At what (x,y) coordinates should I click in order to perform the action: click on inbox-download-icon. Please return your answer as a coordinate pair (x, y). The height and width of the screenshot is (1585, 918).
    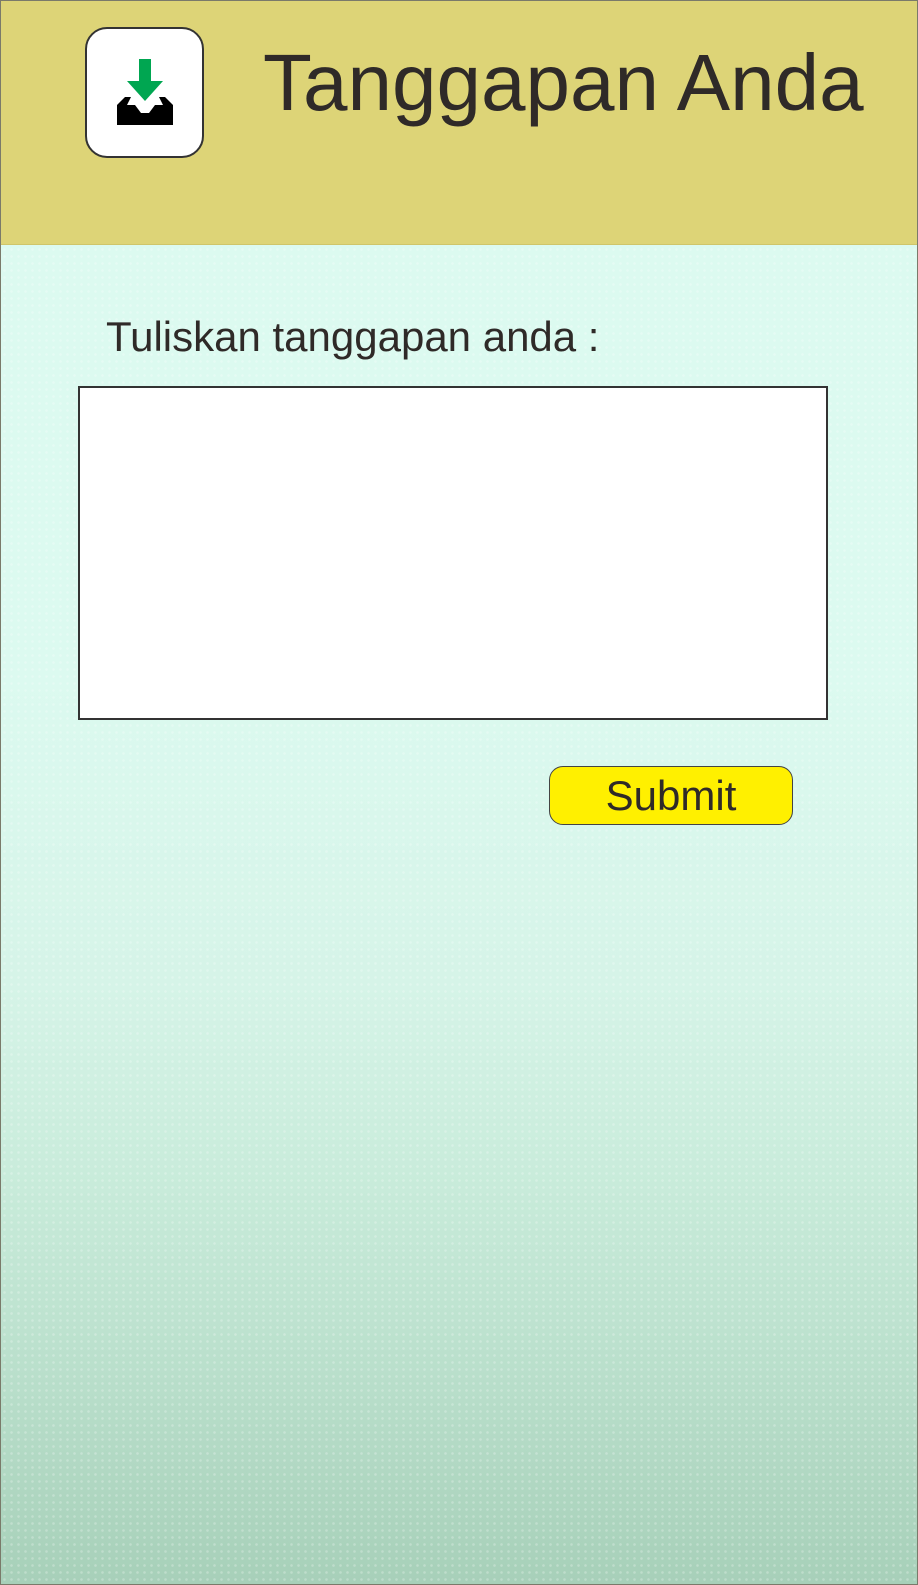
    Looking at the image, I should click on (144, 92).